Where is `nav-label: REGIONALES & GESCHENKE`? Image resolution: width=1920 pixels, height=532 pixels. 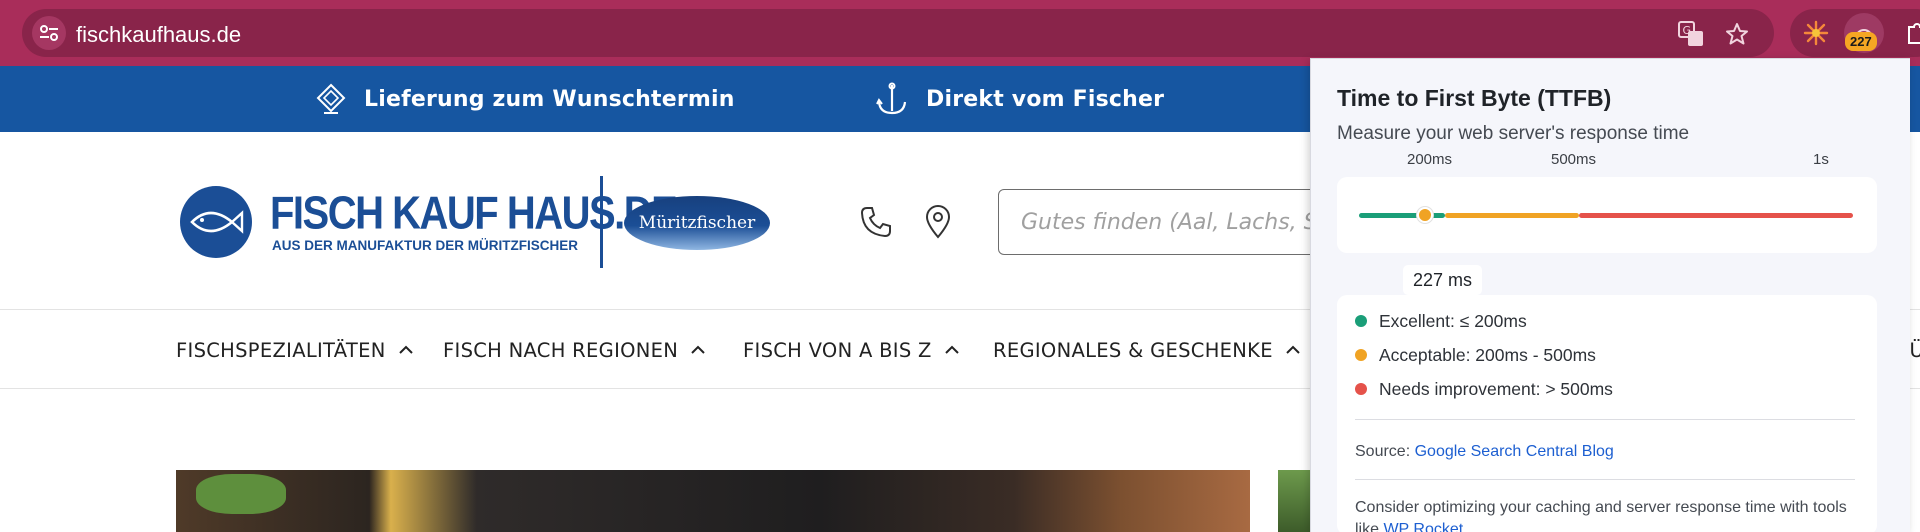
nav-label: REGIONALES & GESCHENKE is located at coordinates (1133, 350).